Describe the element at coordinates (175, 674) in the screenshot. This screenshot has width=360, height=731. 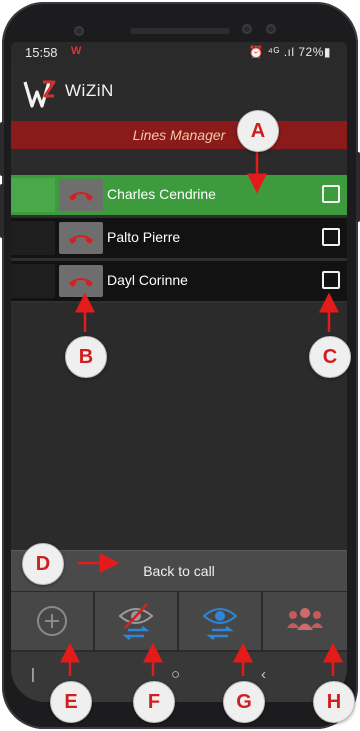
I see `home-nav-icon: ○` at that location.